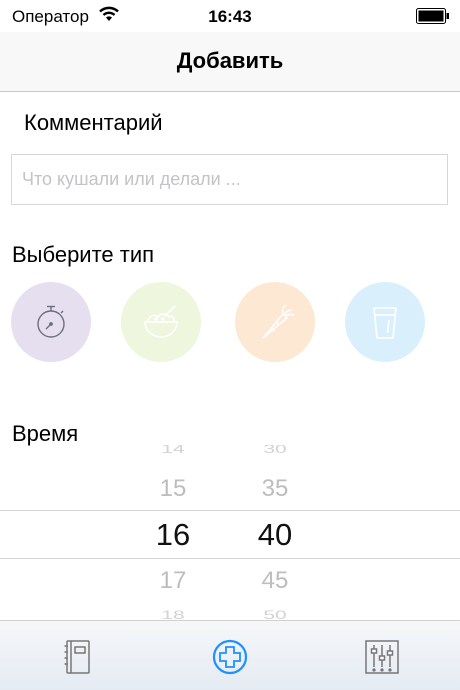 The height and width of the screenshot is (690, 460). What do you see at coordinates (278, 321) in the screenshot?
I see `carrot-icon` at bounding box center [278, 321].